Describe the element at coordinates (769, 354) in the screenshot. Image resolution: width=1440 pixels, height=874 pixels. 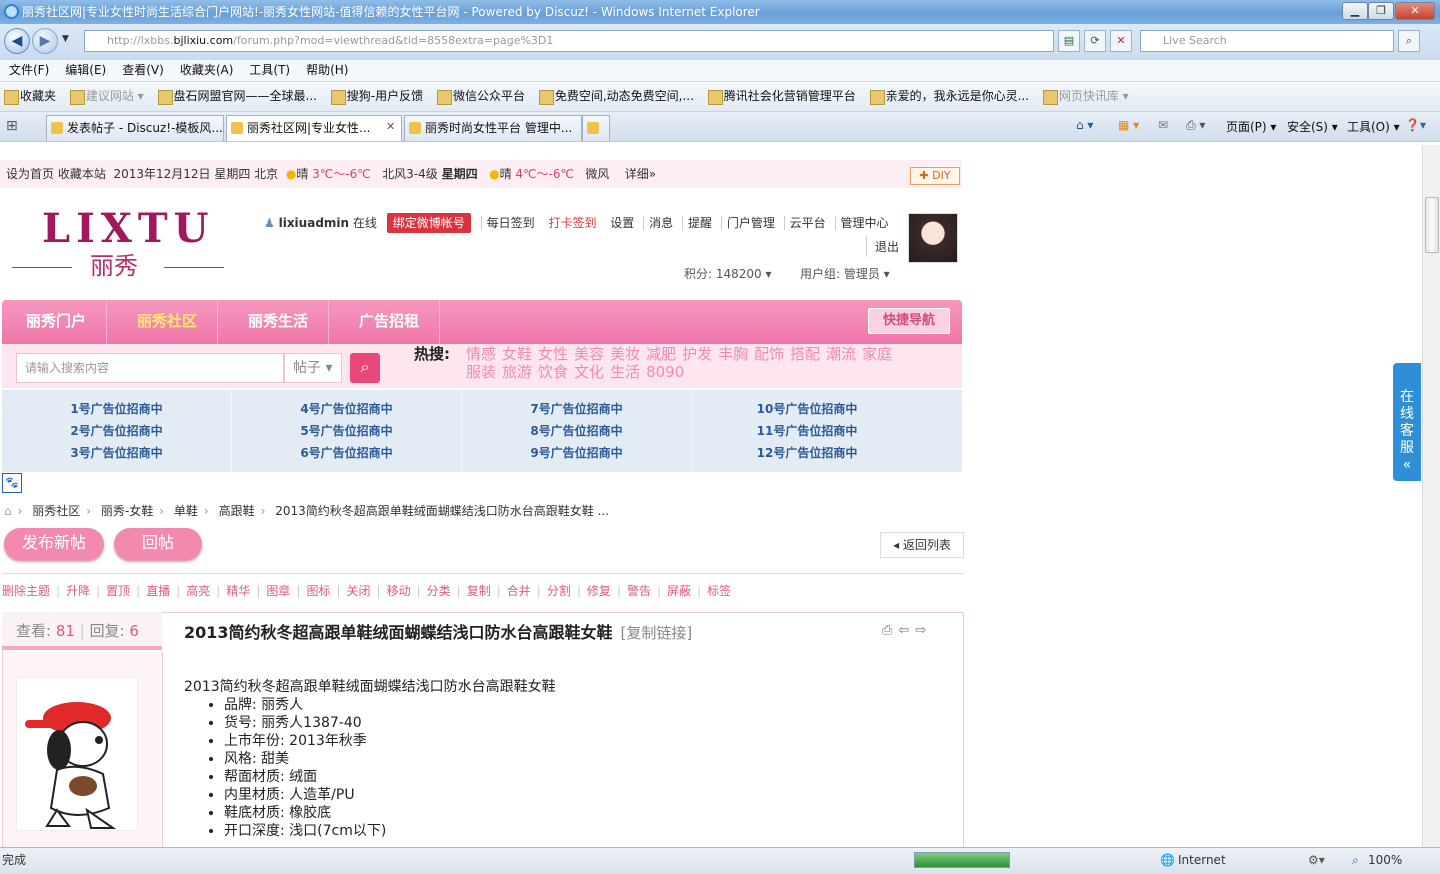
I see `hot-tag: 配饰` at that location.